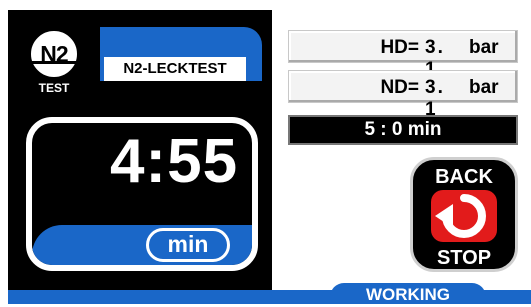 This screenshot has width=531, height=307. I want to click on return-arrow-icon, so click(464, 216).